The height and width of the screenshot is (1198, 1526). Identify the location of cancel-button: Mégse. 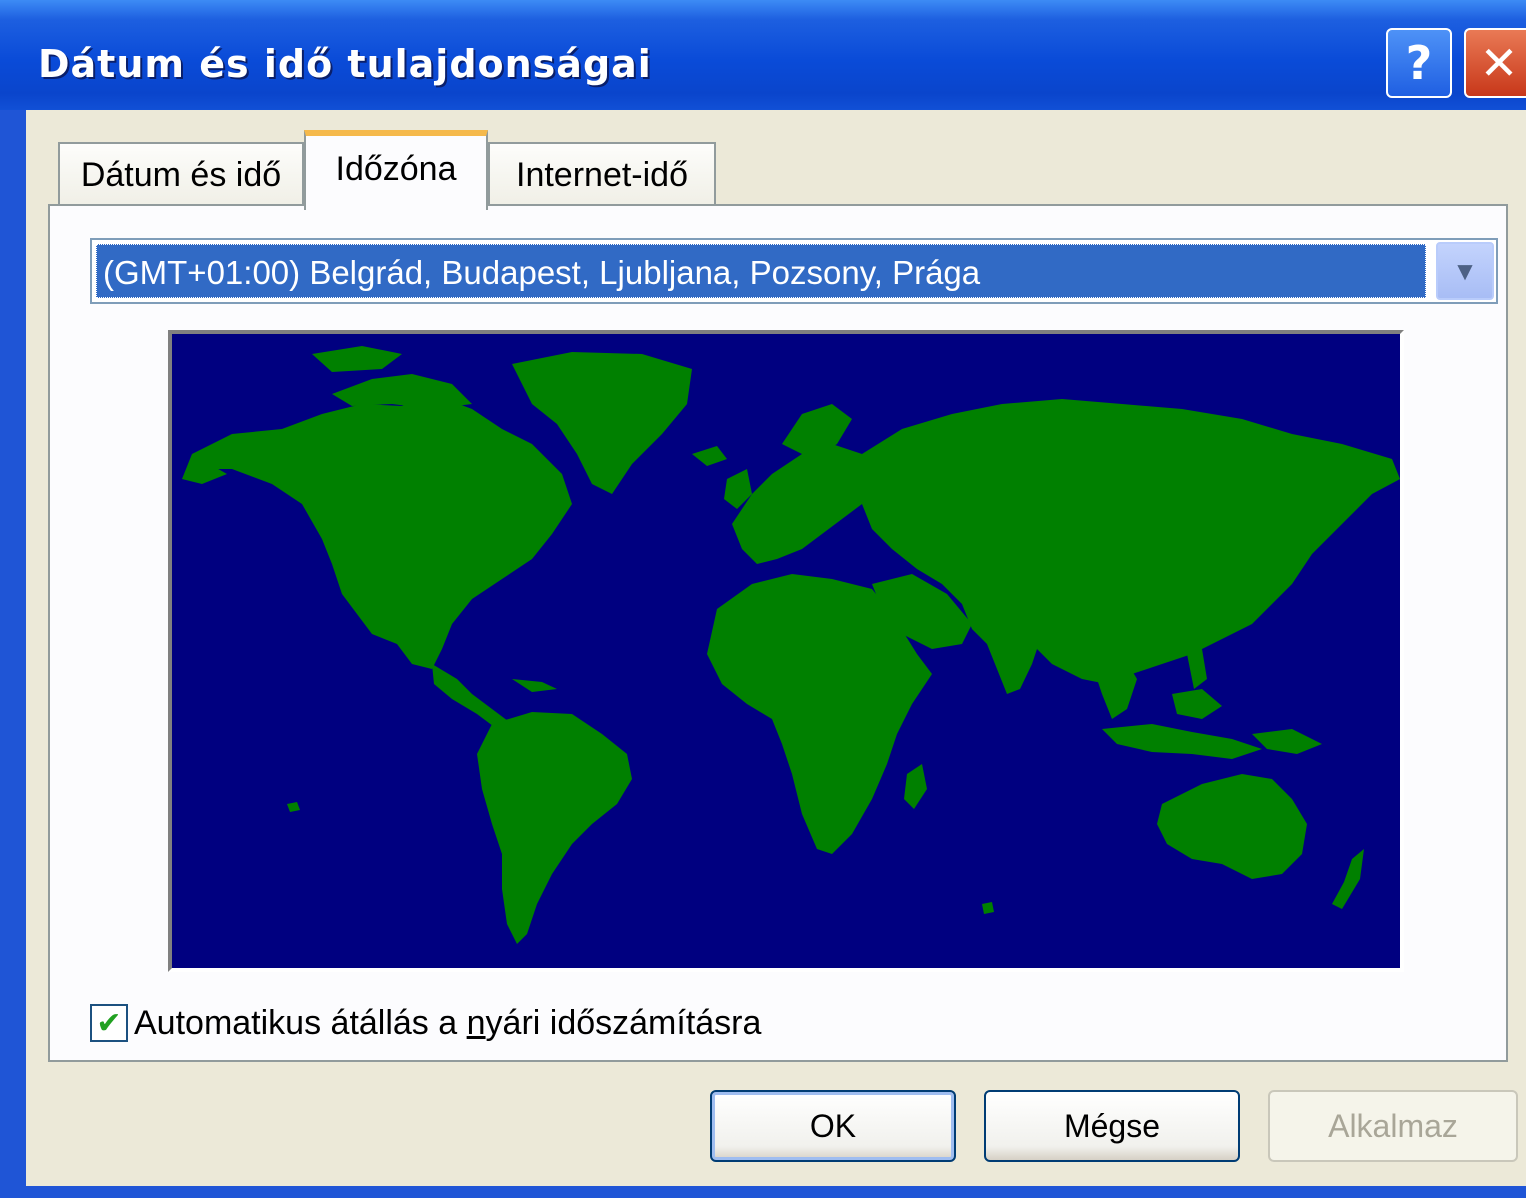
(1112, 1126).